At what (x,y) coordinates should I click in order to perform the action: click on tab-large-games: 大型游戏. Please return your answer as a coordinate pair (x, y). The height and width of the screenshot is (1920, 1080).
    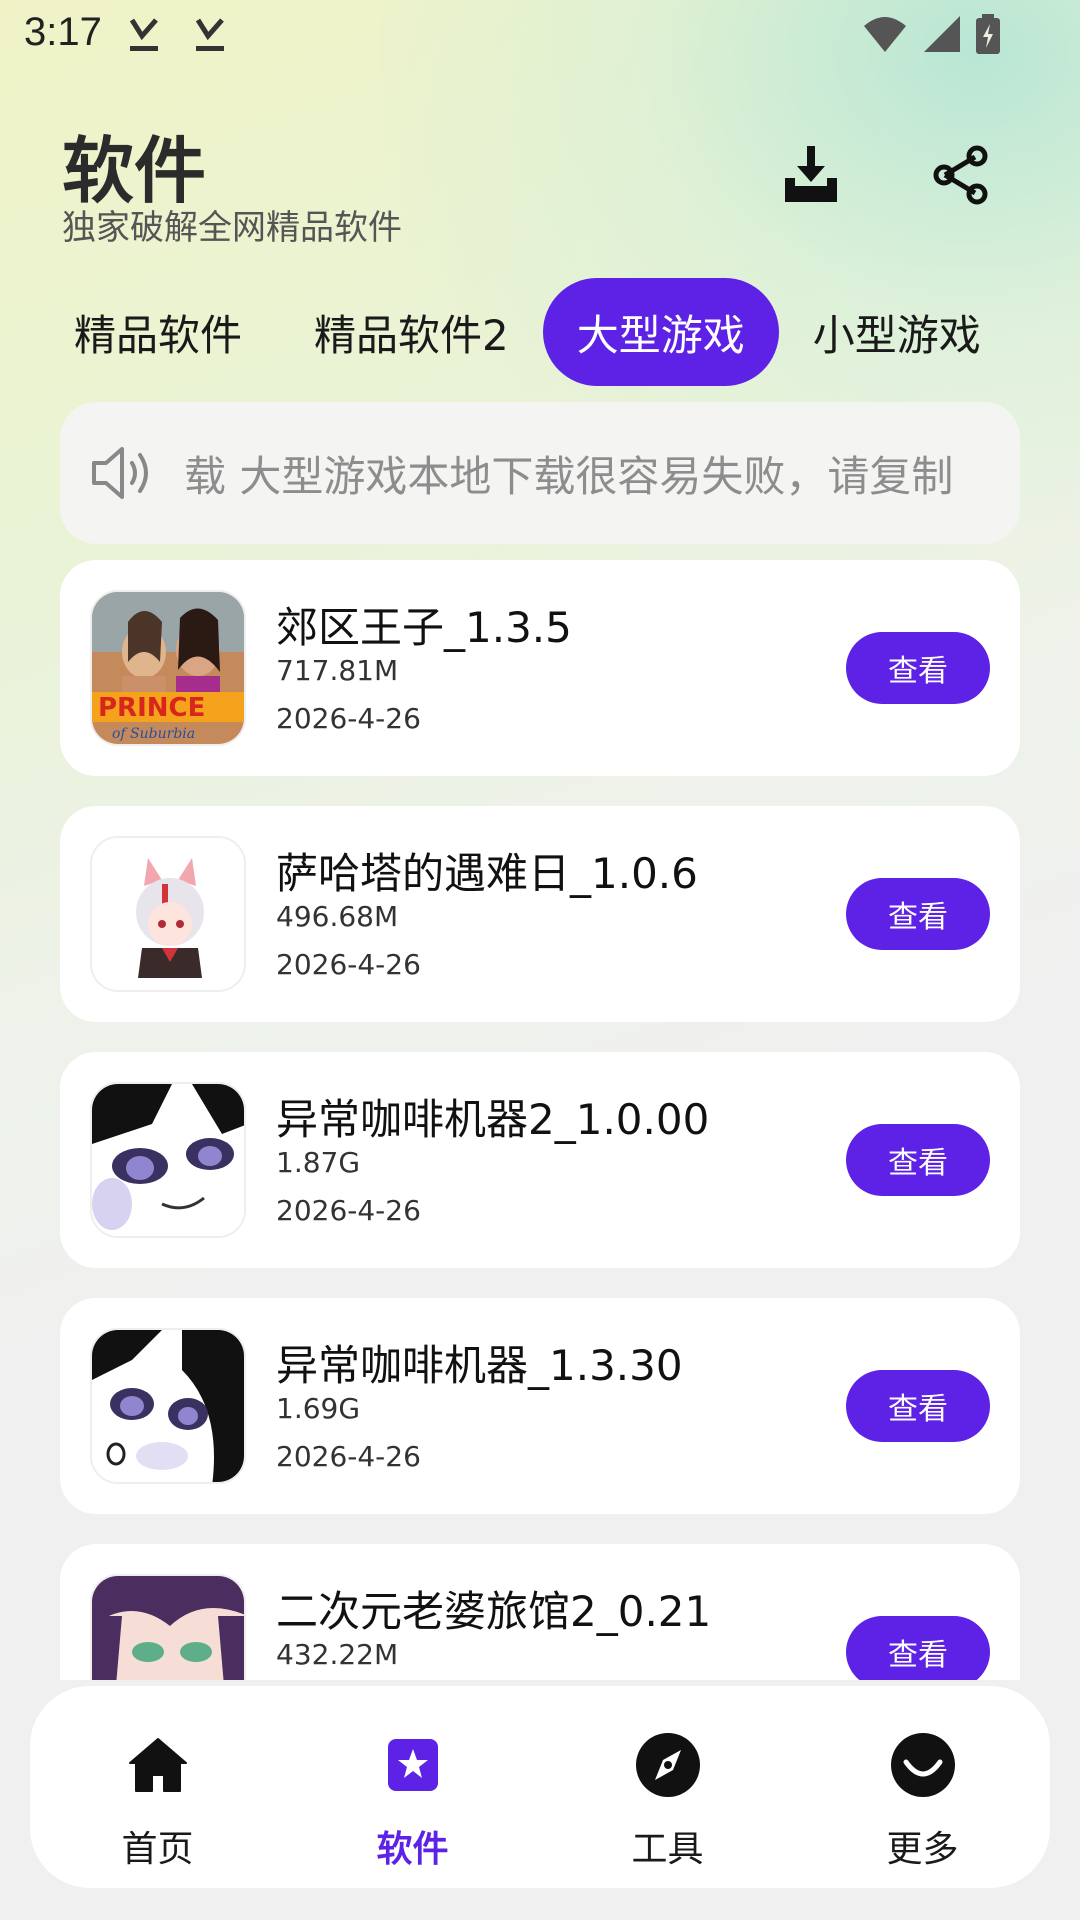
    Looking at the image, I should click on (660, 332).